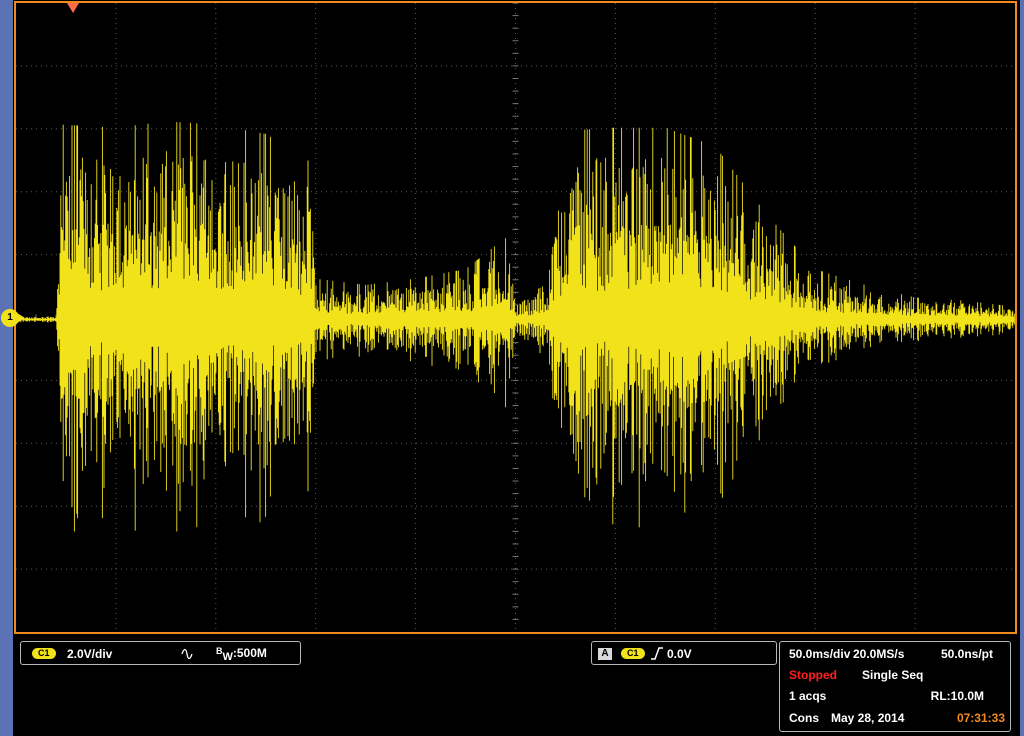  Describe the element at coordinates (957, 696) in the screenshot. I see `record-length: RL:10.0M` at that location.